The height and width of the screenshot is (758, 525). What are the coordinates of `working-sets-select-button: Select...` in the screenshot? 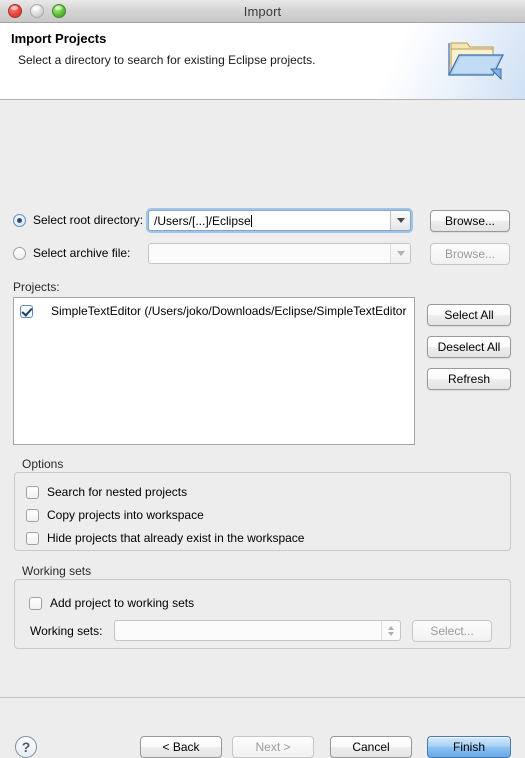 It's located at (452, 631).